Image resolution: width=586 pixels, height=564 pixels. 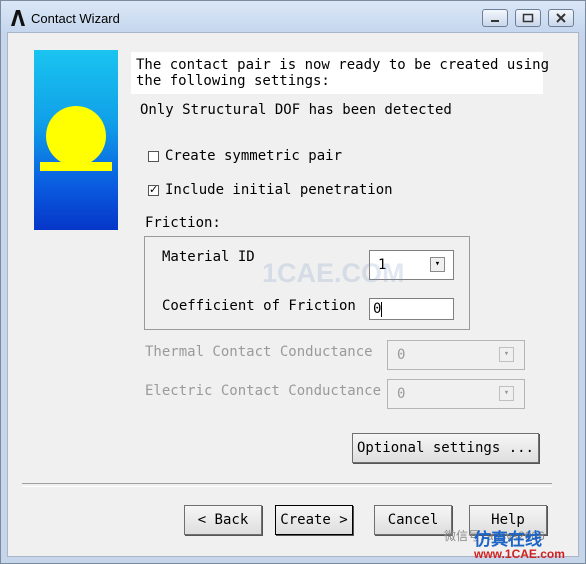 What do you see at coordinates (223, 520) in the screenshot?
I see `back-button: < Back` at bounding box center [223, 520].